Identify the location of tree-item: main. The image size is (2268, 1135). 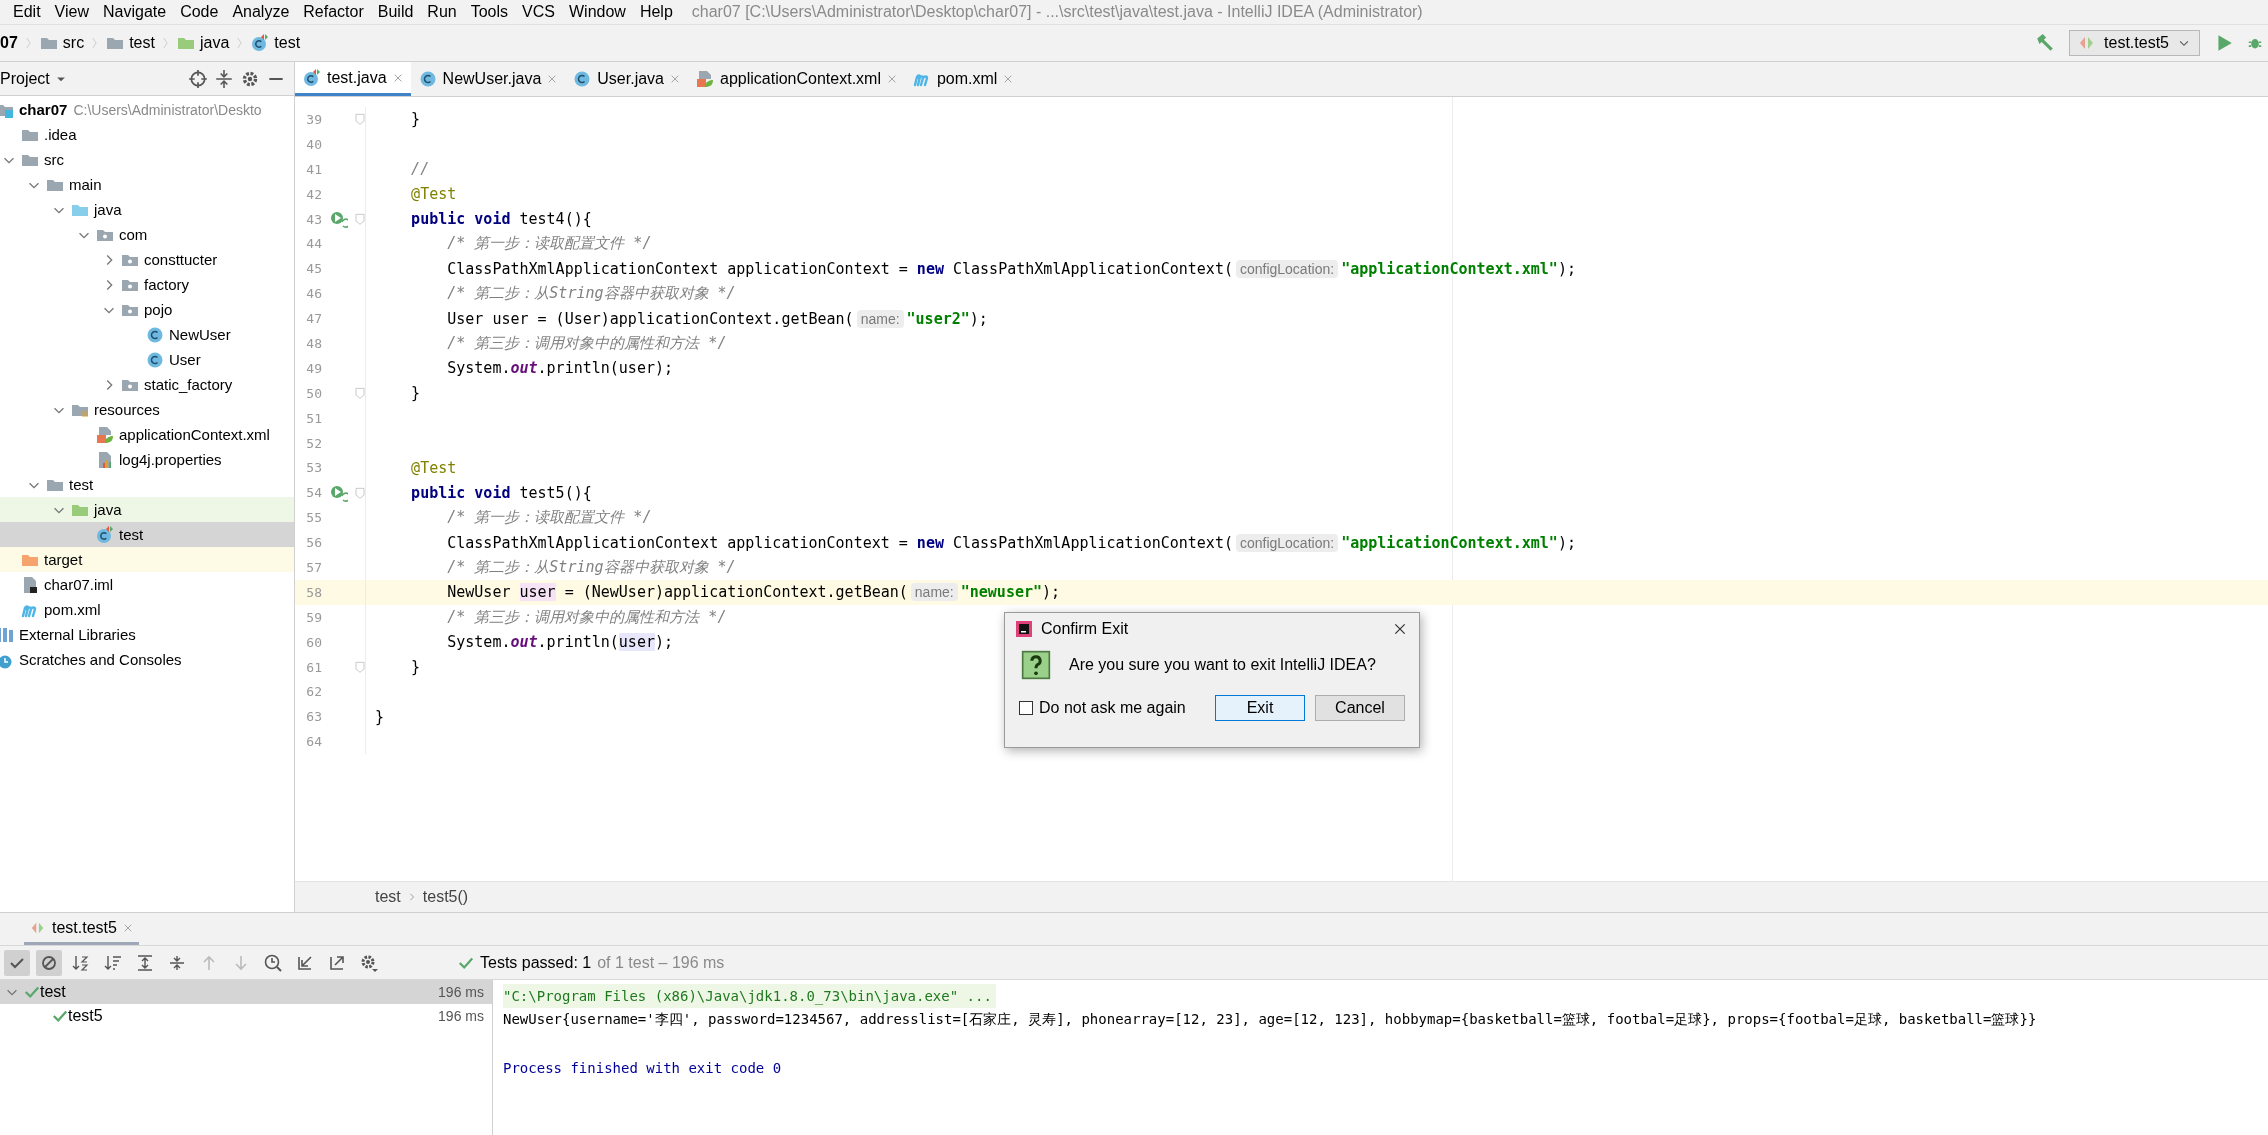
(147, 184).